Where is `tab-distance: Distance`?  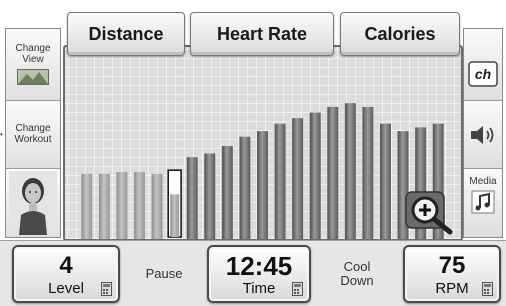
tab-distance: Distance is located at coordinates (126, 34).